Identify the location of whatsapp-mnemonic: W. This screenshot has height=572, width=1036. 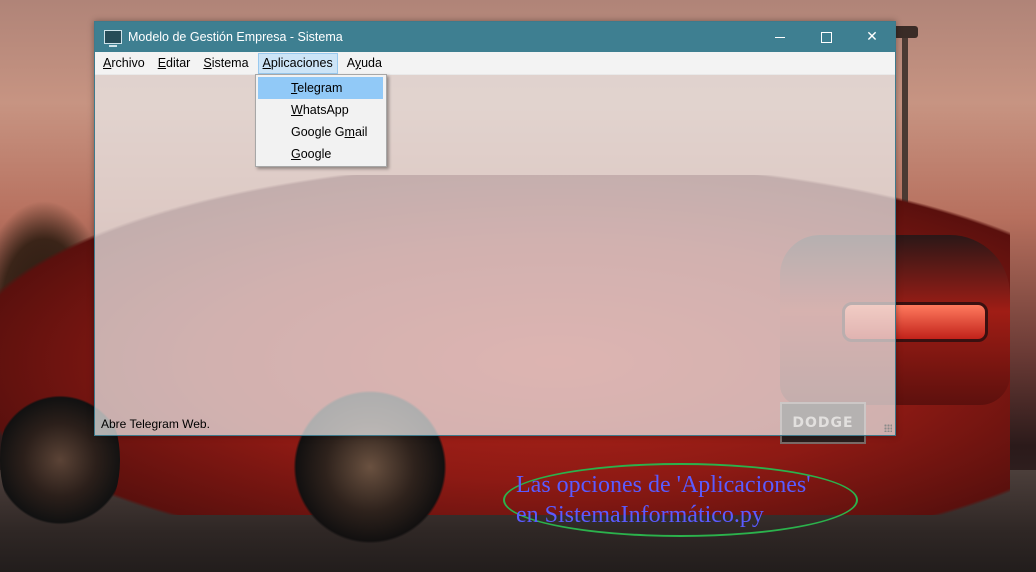
(297, 110).